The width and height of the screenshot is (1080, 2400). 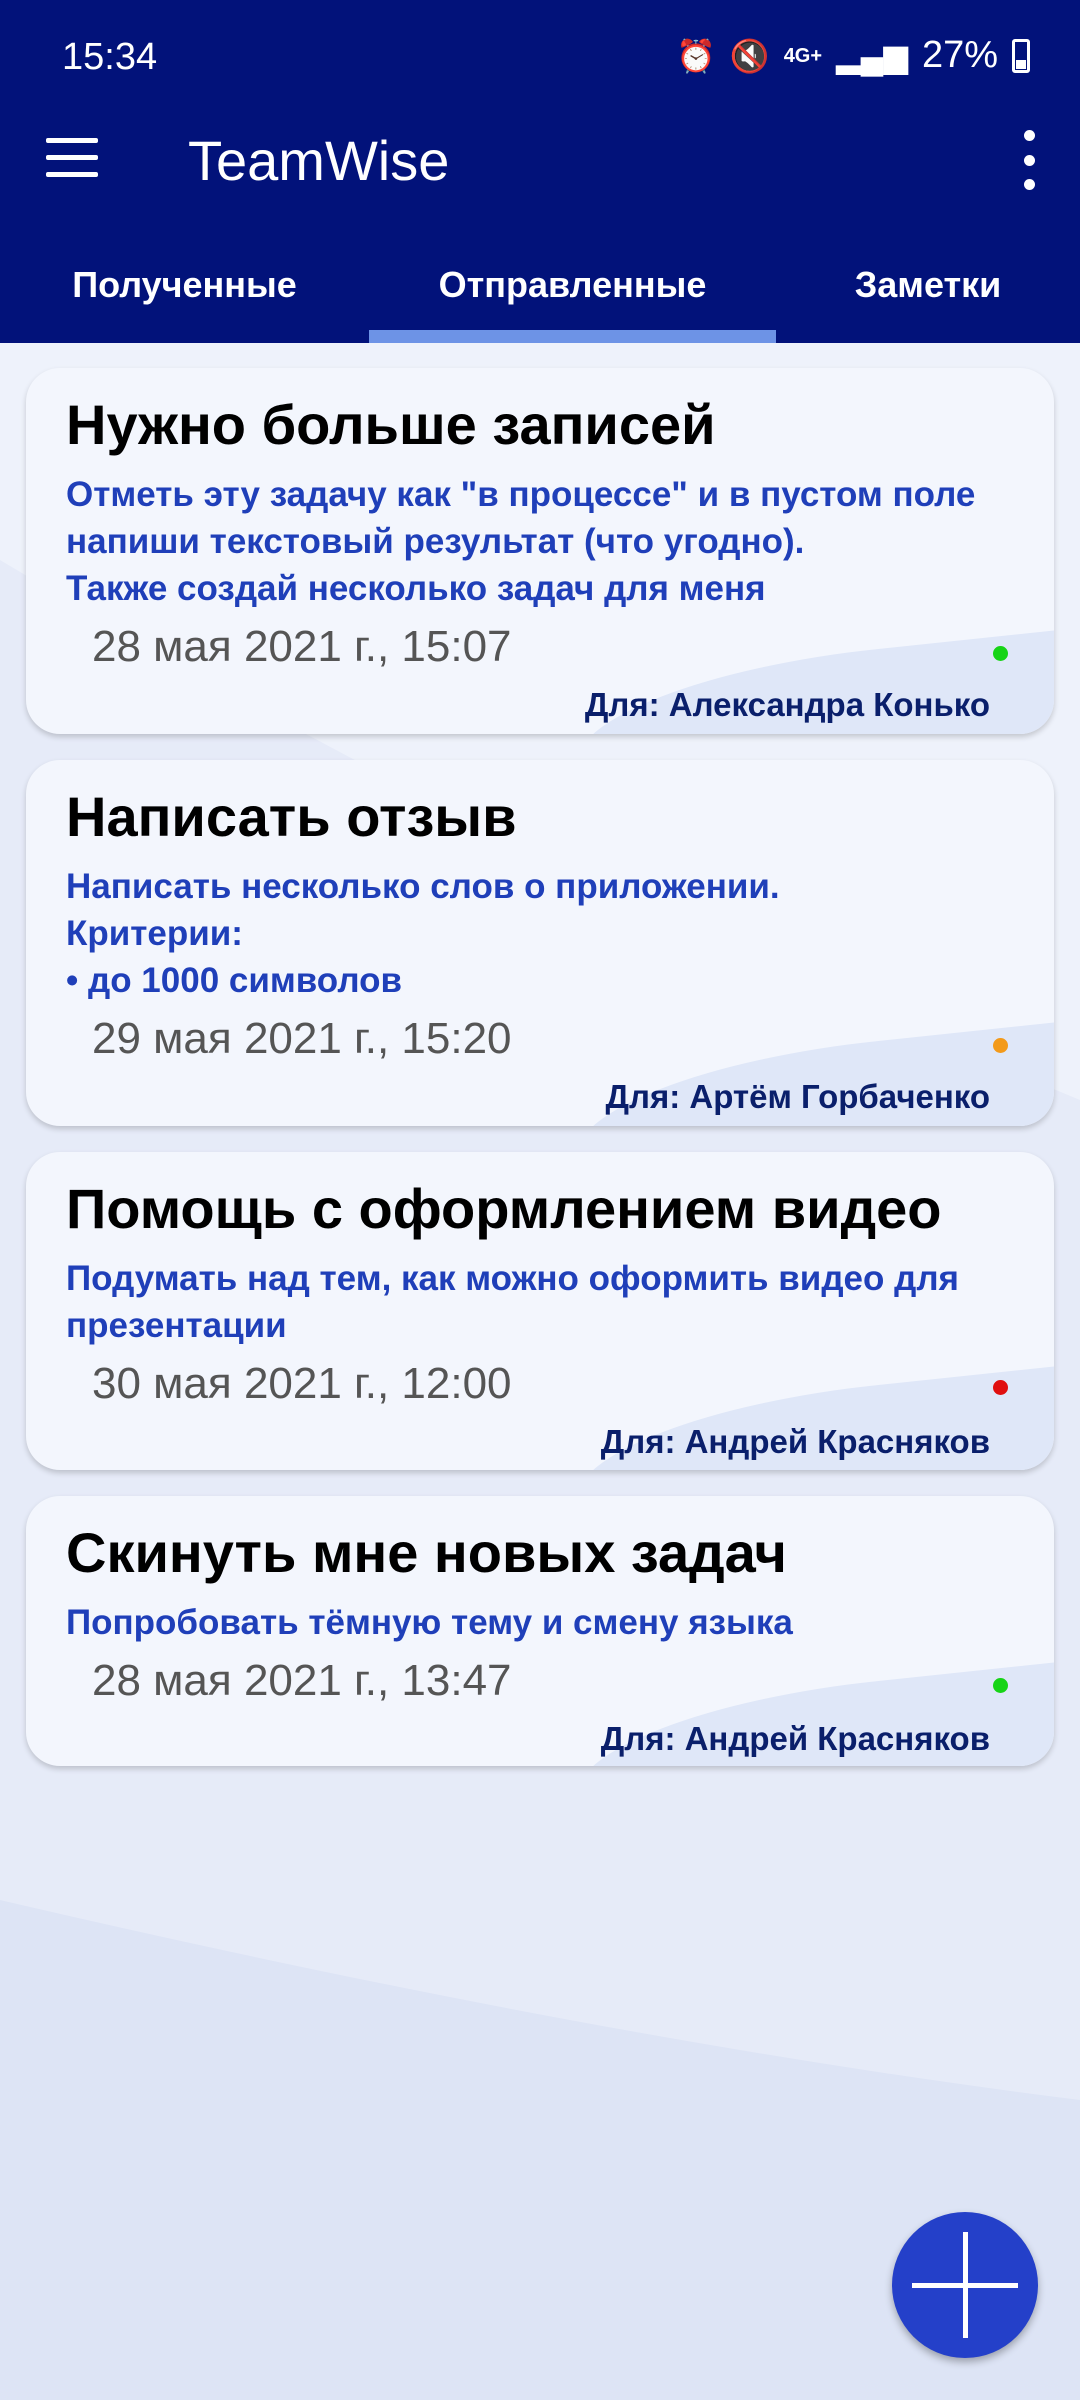 I want to click on menu-button, so click(x=72, y=159).